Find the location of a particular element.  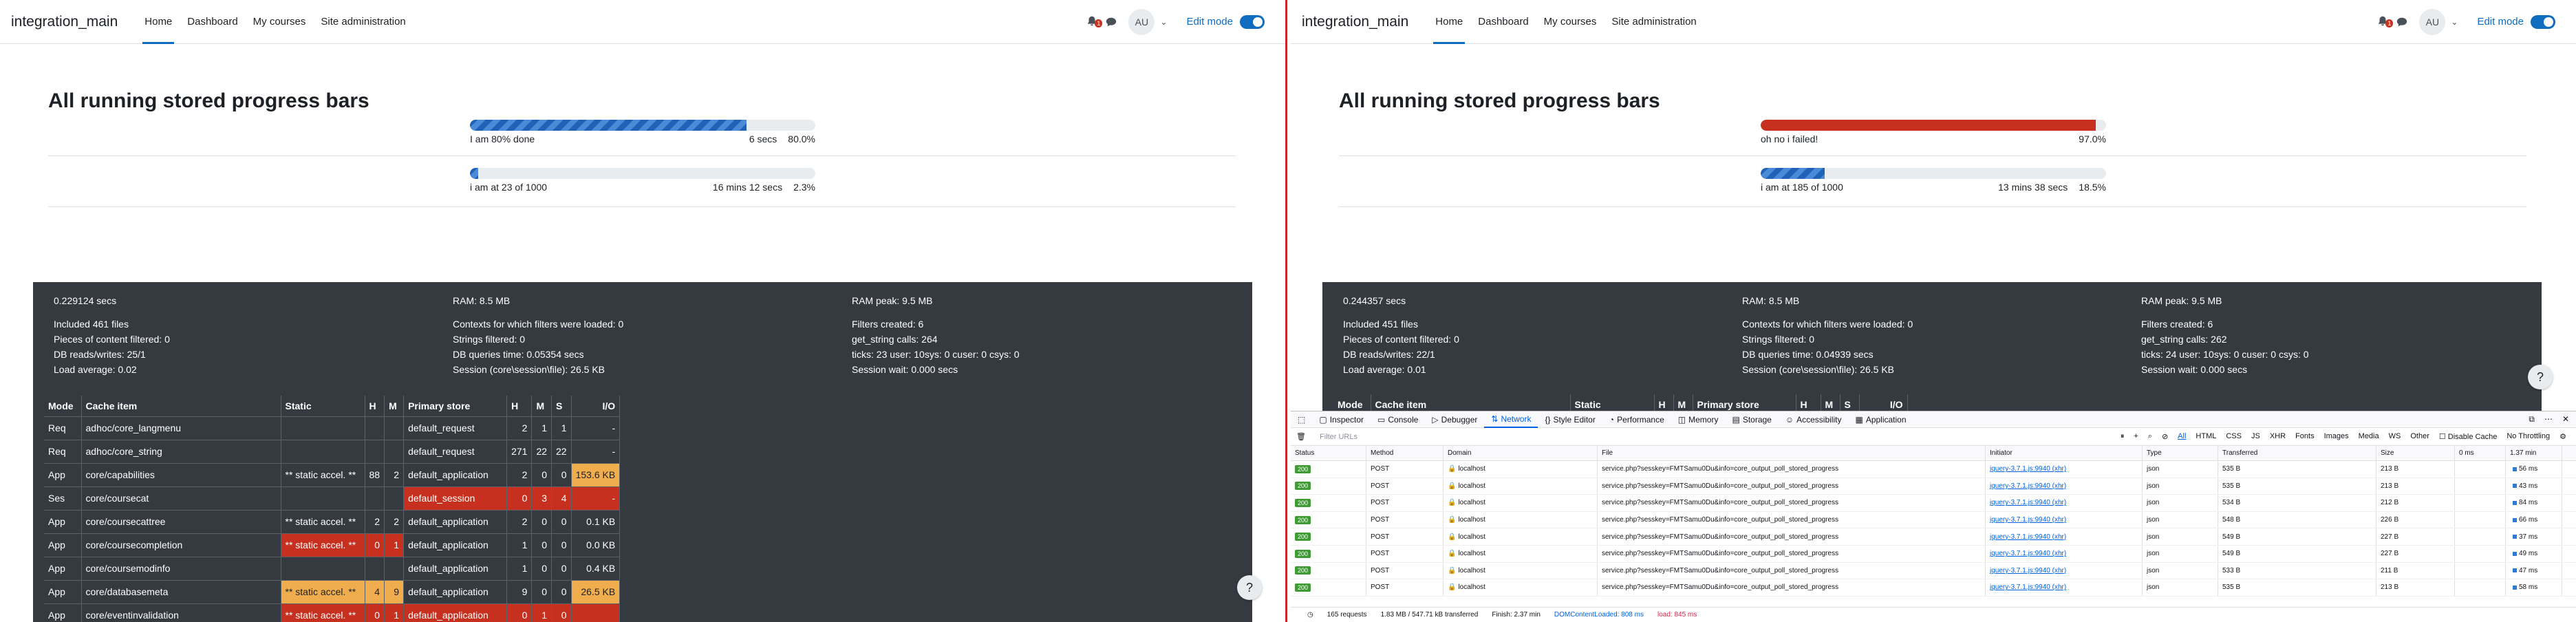

plus-icon: + is located at coordinates (2136, 436).